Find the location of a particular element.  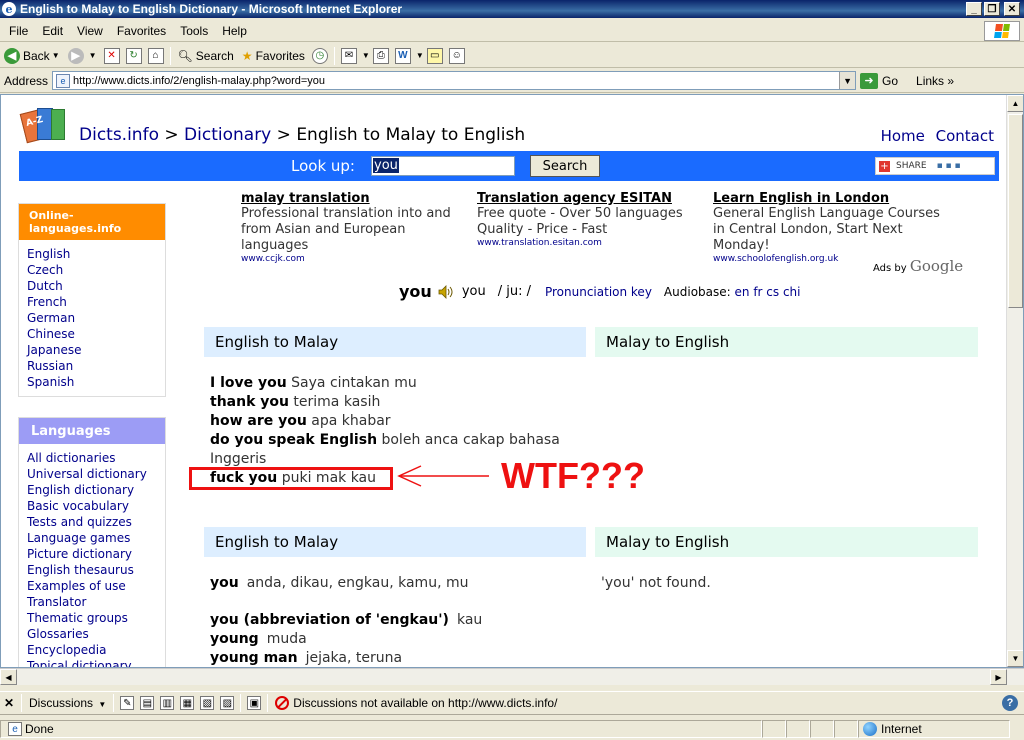

close-button: ✕ is located at coordinates (1012, 9).